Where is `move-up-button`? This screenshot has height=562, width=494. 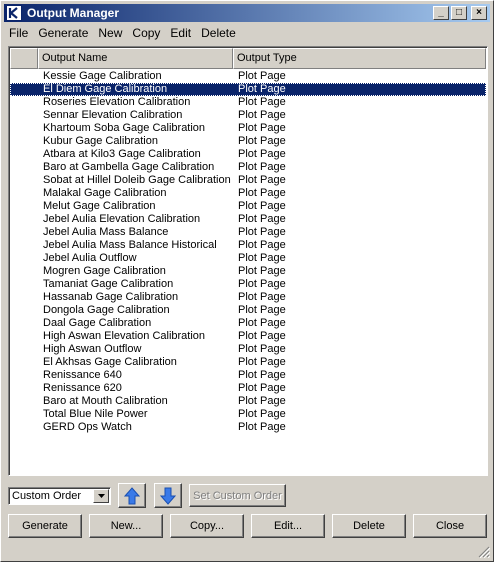 move-up-button is located at coordinates (132, 495).